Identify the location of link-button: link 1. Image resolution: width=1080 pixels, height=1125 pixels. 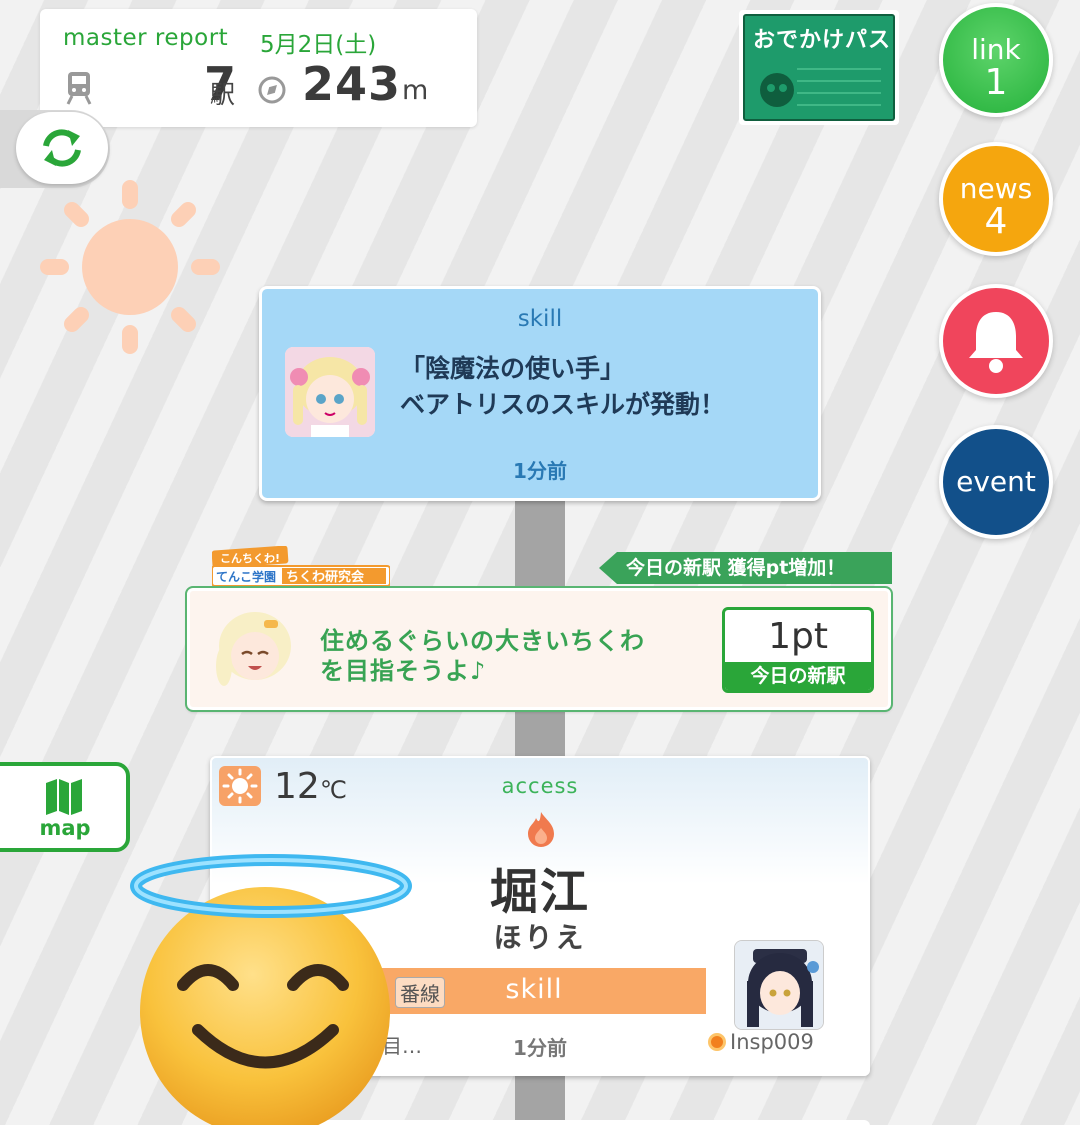
(996, 60).